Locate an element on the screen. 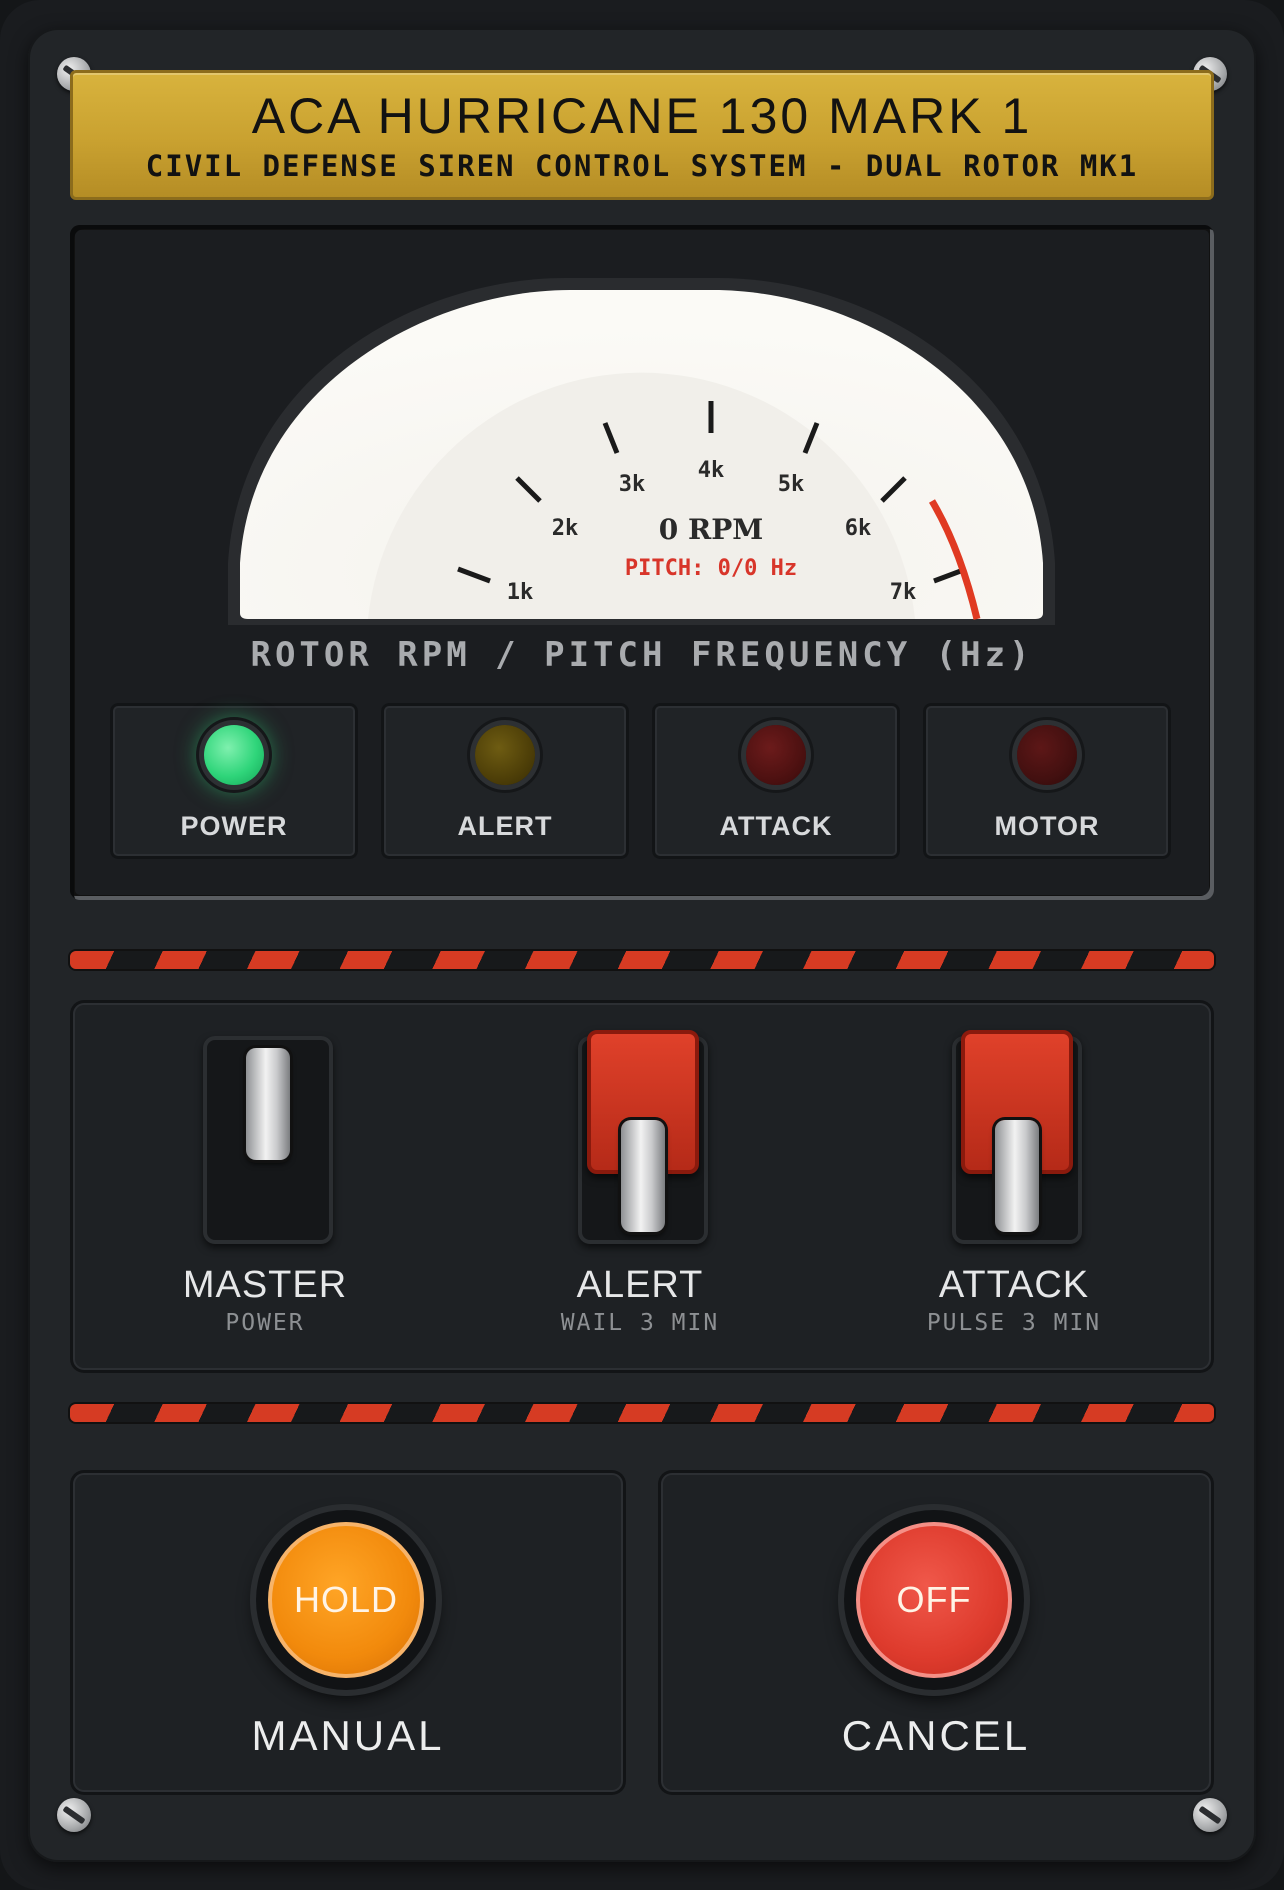 This screenshot has width=1284, height=1890. gauge-caption: ROTOR RPM / PITCH FREQUENCY (Hz) is located at coordinates (642, 655).